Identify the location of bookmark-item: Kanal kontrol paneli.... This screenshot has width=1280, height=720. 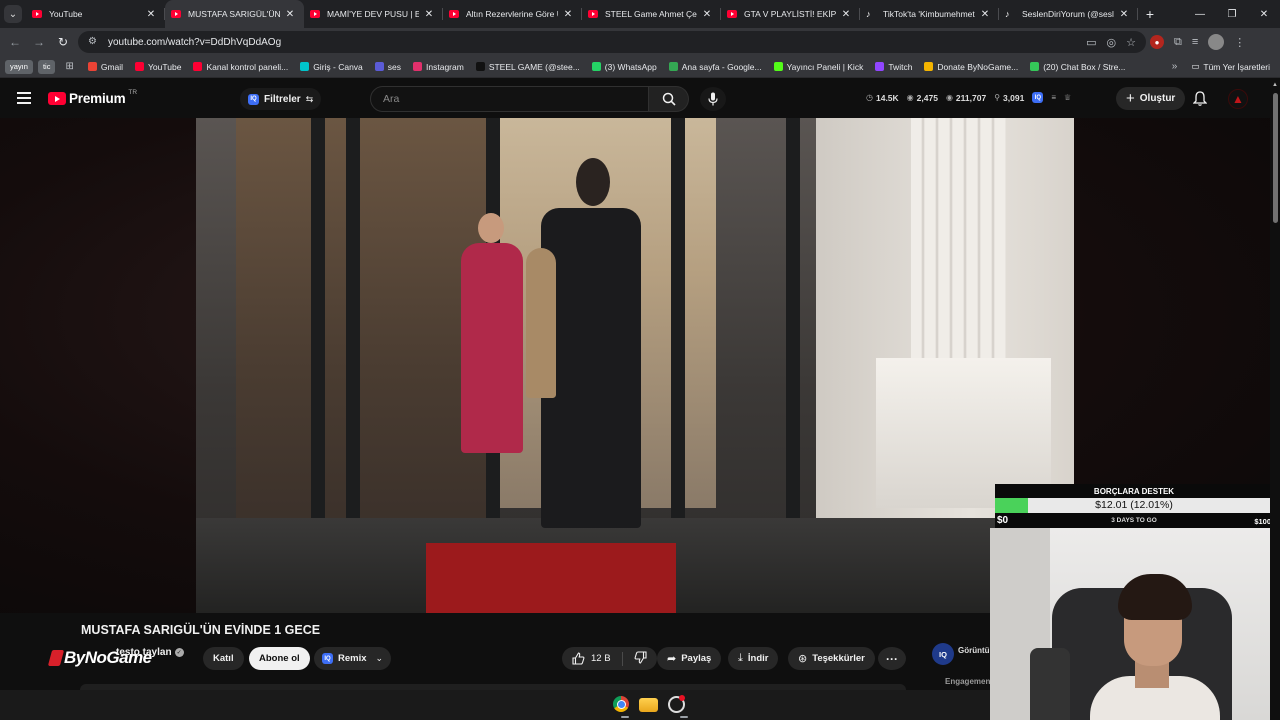
(240, 67).